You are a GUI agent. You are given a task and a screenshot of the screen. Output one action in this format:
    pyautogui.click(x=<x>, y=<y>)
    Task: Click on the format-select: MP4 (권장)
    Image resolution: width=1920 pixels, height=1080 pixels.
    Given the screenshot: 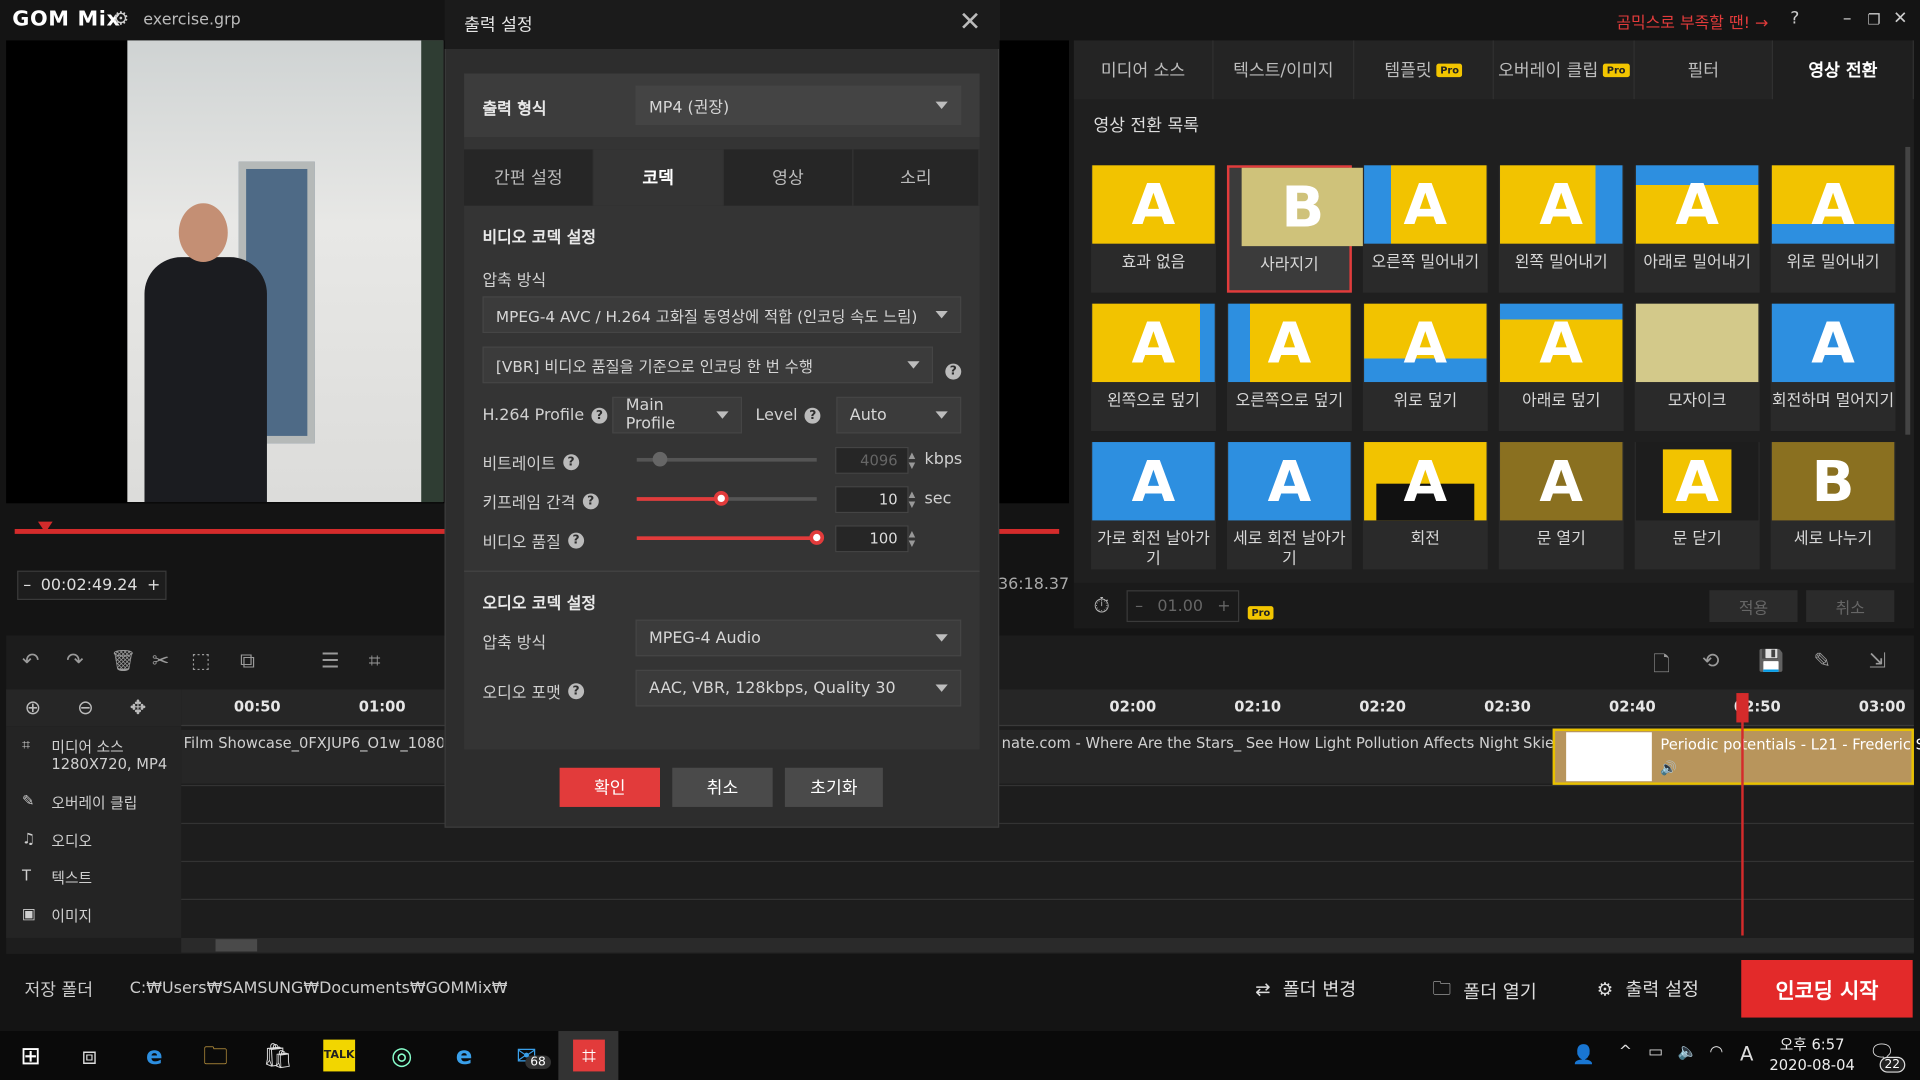 What is the action you would take?
    pyautogui.click(x=798, y=105)
    